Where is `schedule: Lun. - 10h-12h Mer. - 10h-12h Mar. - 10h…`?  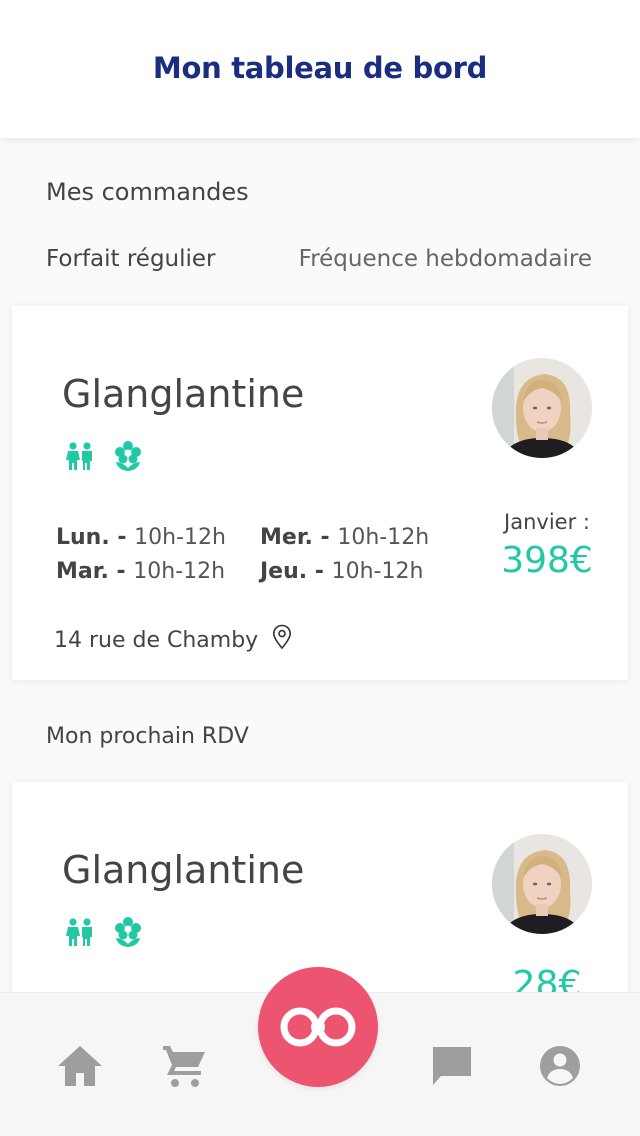
schedule: Lun. - 10h-12h Mer. - 10h-12h Mar. - 10h… is located at coordinates (260, 554).